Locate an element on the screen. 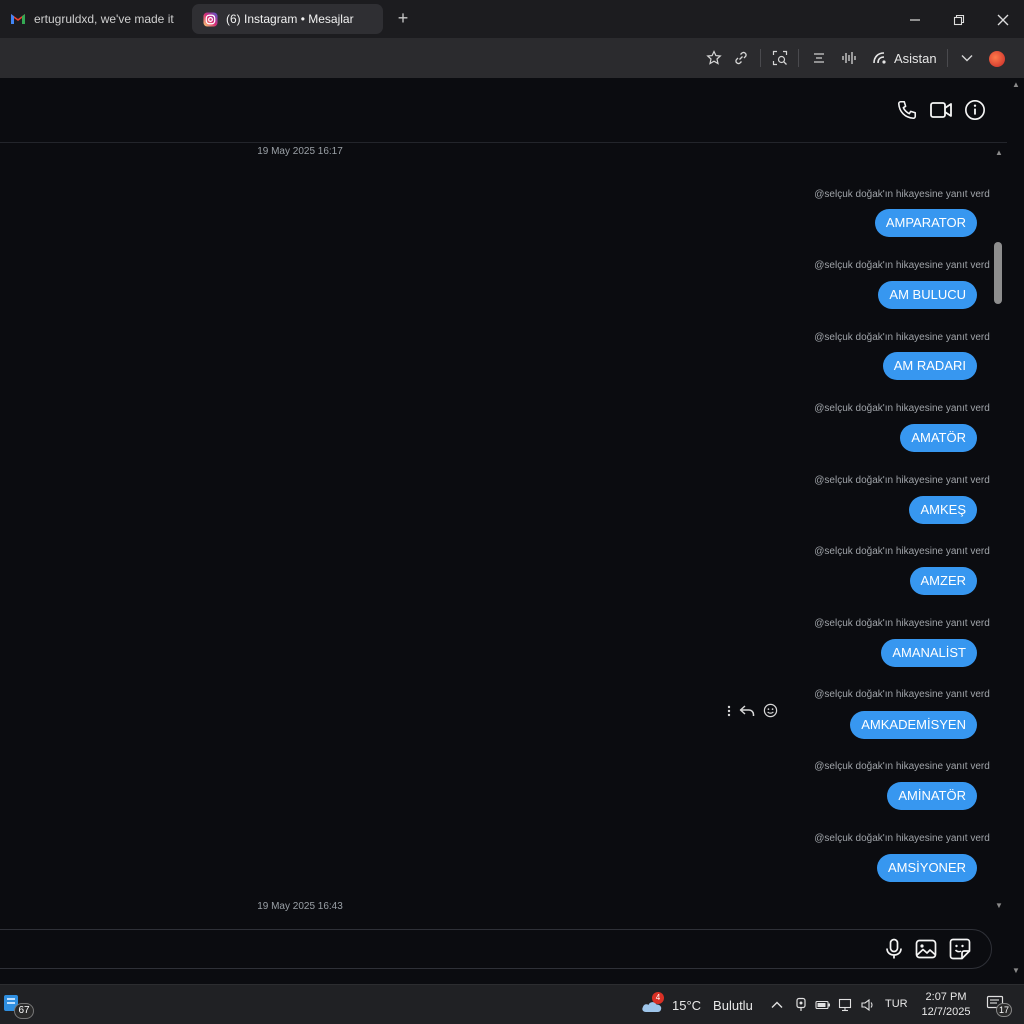 The image size is (1024, 1024). restore-icon is located at coordinates (959, 20).